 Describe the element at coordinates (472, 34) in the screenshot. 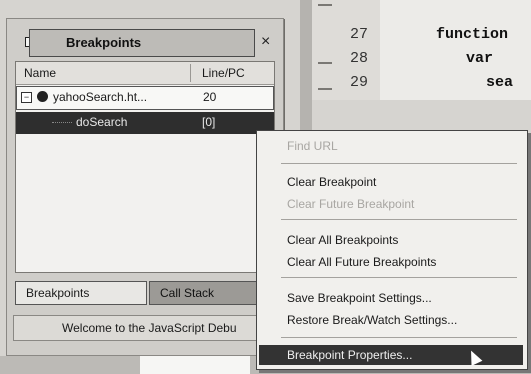

I see `code-line: function` at that location.